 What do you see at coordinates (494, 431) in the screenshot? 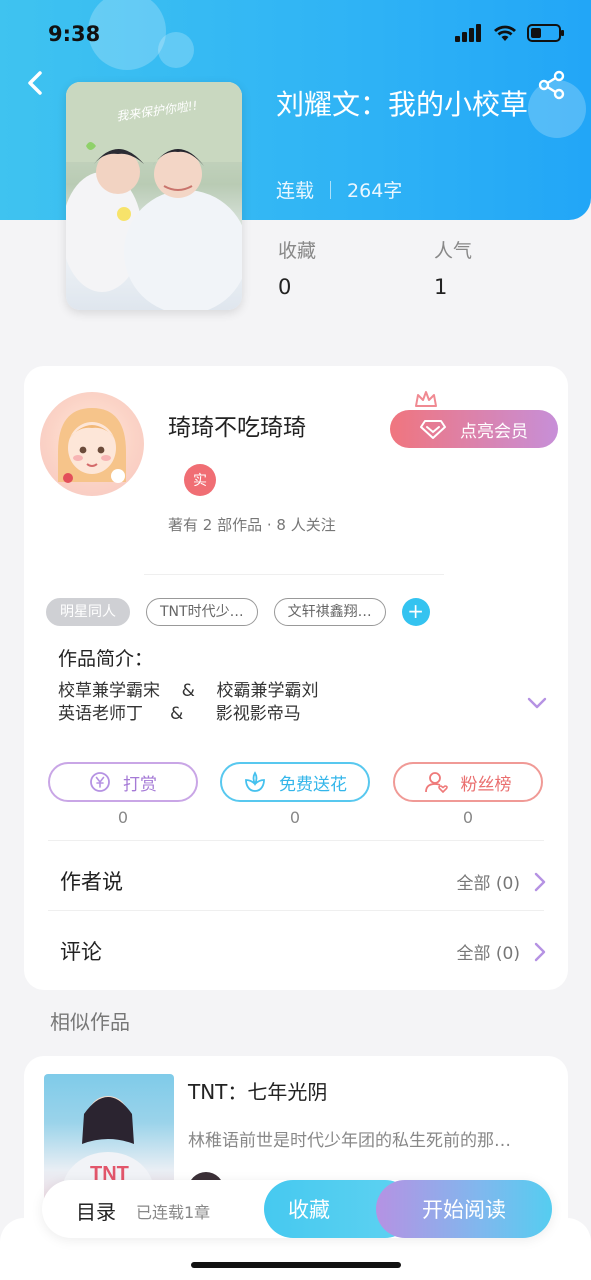
I see `vip-button-label: 点亮会员` at bounding box center [494, 431].